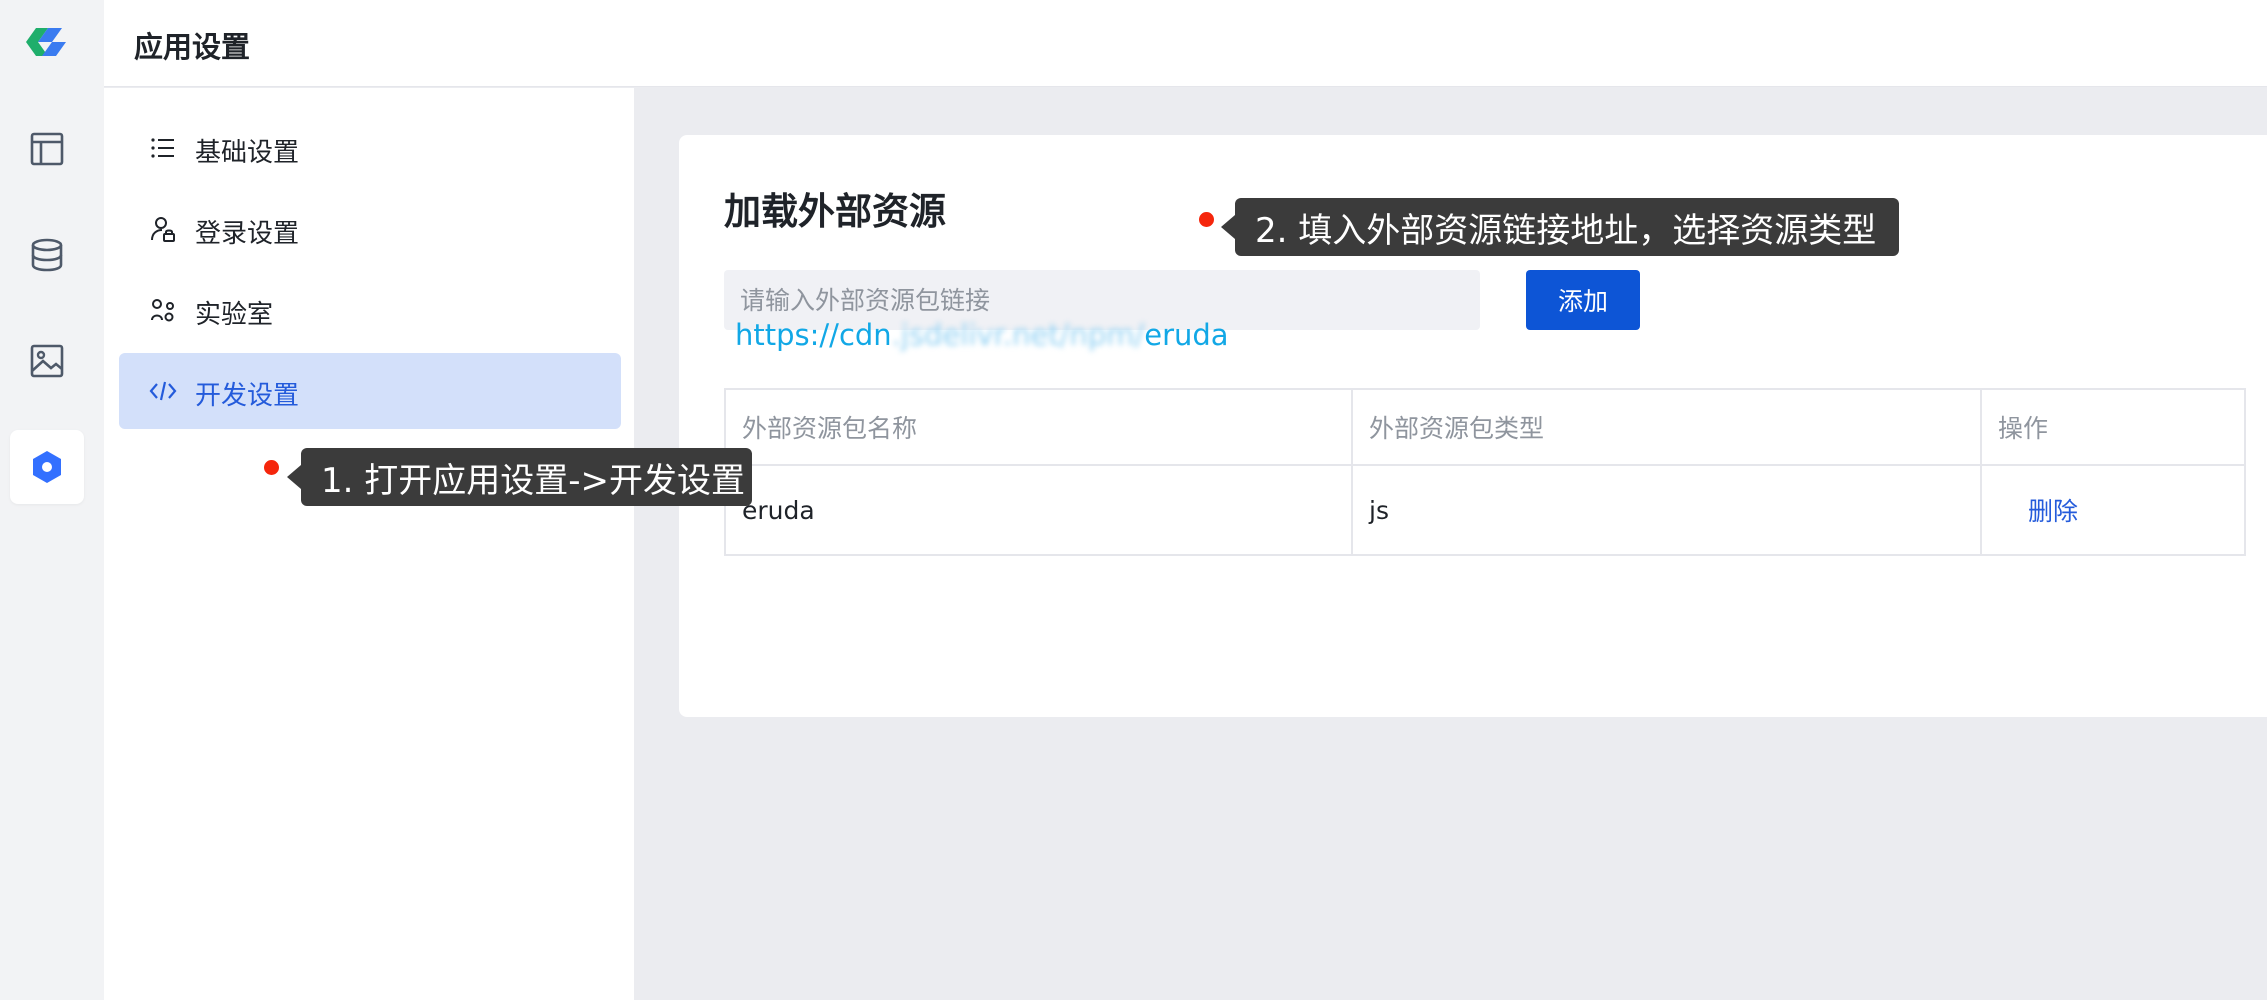  Describe the element at coordinates (163, 148) in the screenshot. I see `list-icon` at that location.